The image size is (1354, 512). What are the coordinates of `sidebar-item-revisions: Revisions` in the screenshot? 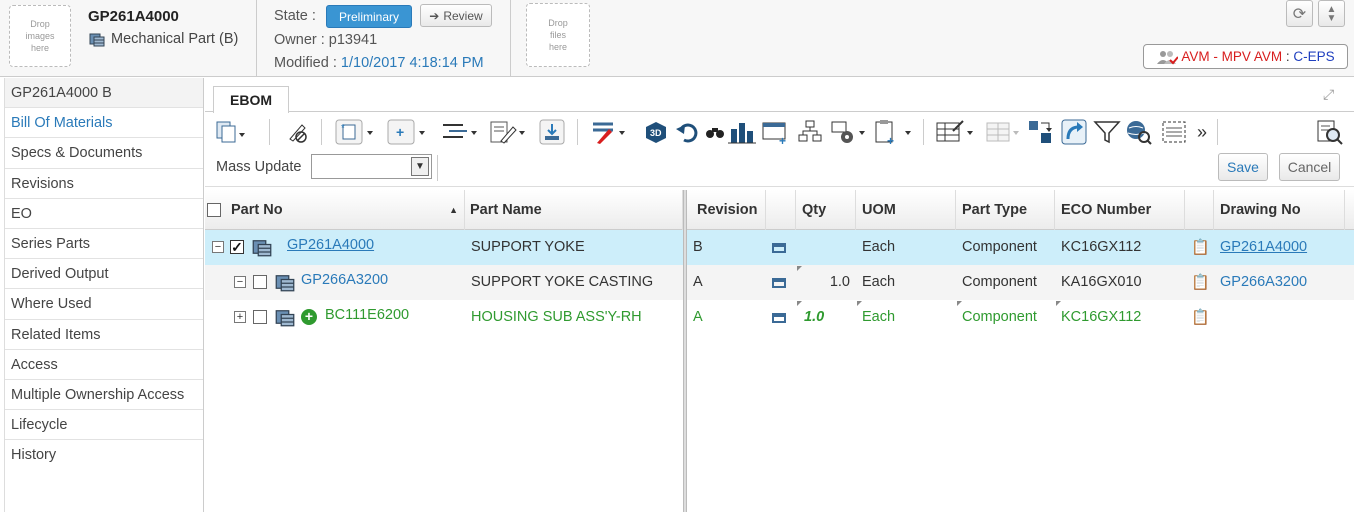 It's located at (104, 184).